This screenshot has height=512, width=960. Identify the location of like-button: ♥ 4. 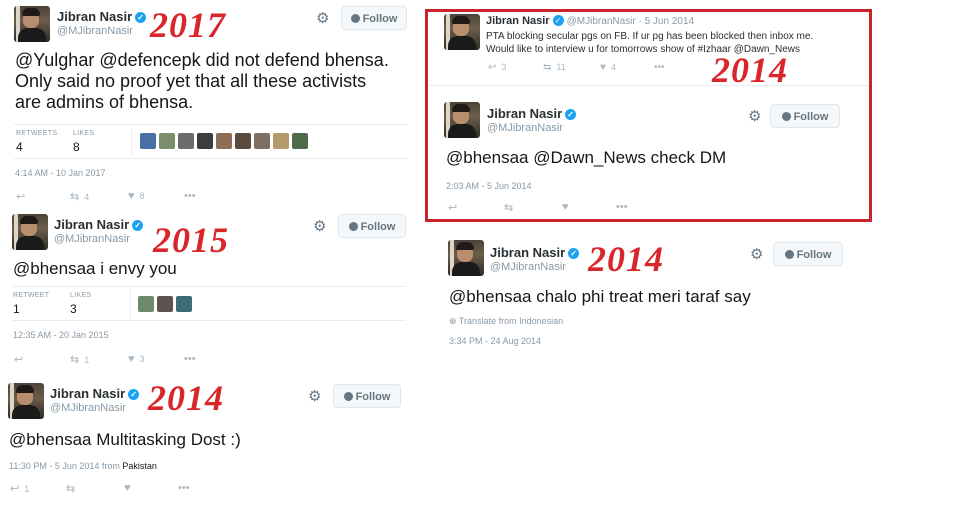
(608, 67).